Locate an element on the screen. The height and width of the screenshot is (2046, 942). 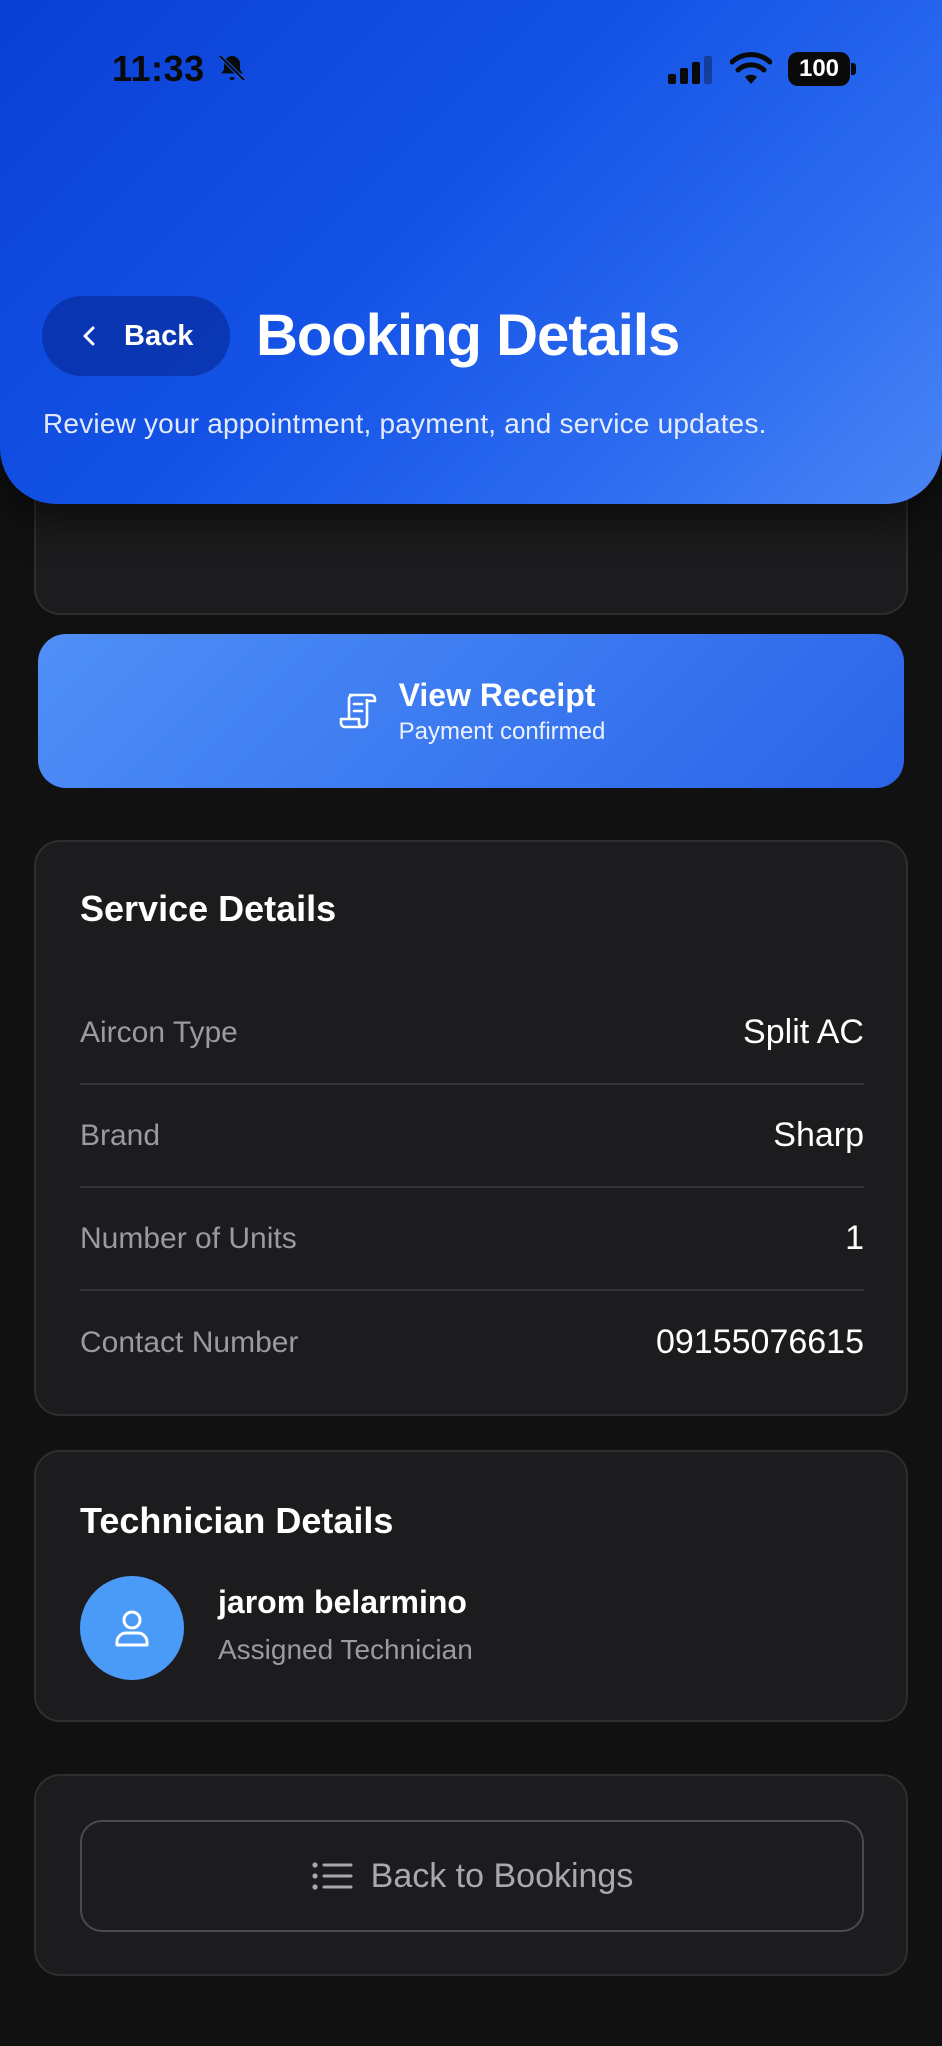
user-icon is located at coordinates (132, 1628).